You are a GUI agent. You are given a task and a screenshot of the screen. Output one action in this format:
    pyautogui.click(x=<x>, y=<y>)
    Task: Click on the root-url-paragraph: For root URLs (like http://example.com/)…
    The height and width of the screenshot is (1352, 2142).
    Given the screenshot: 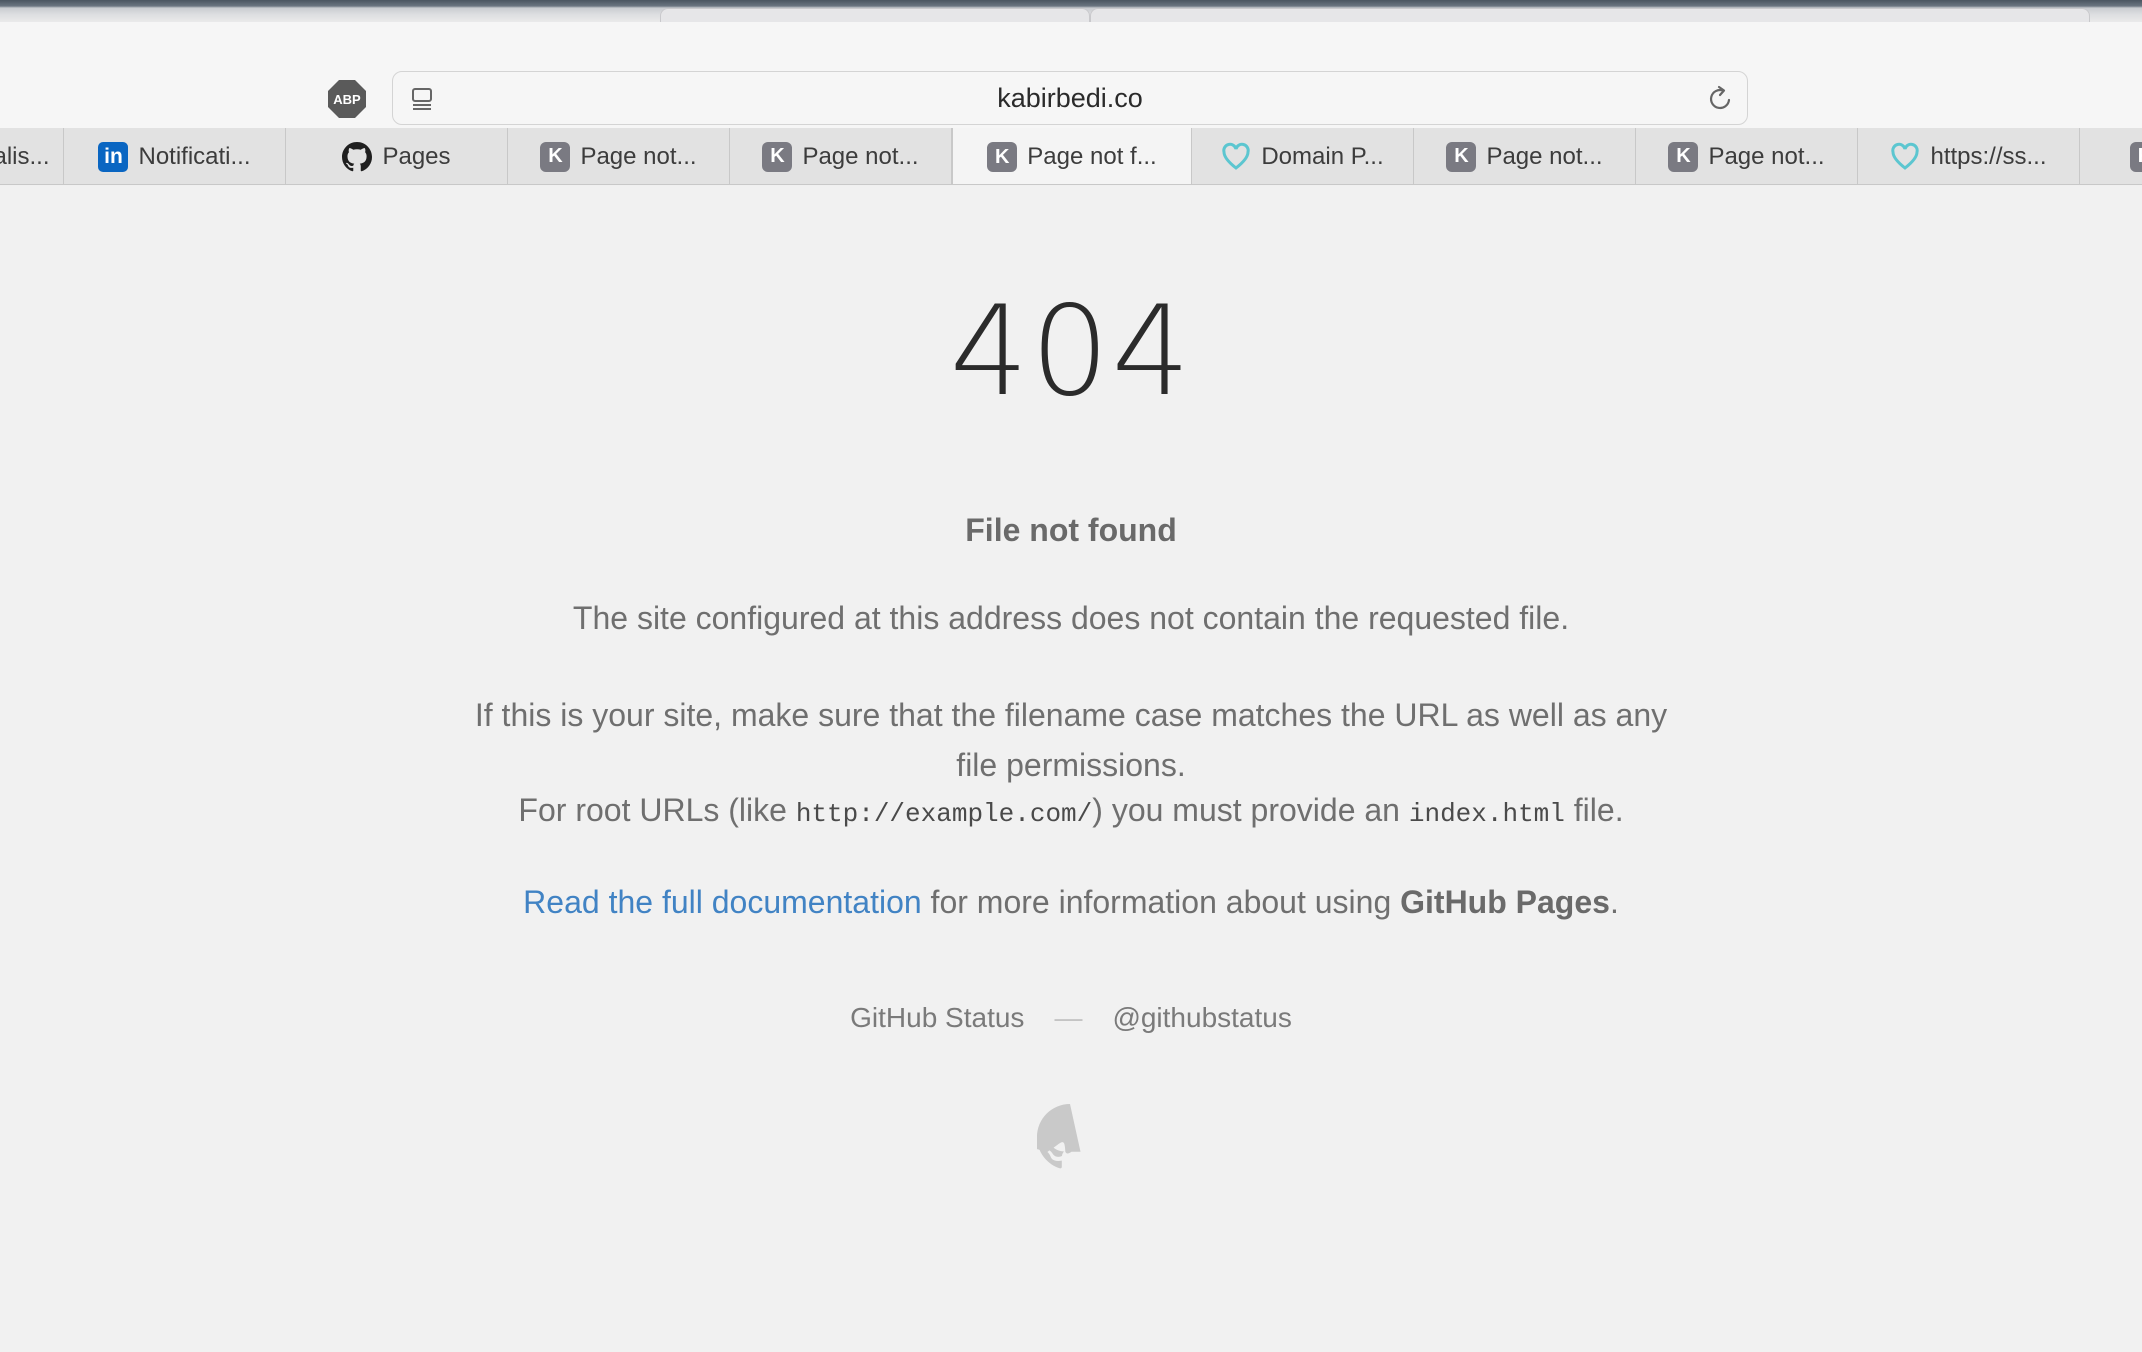 What is the action you would take?
    pyautogui.click(x=1071, y=810)
    